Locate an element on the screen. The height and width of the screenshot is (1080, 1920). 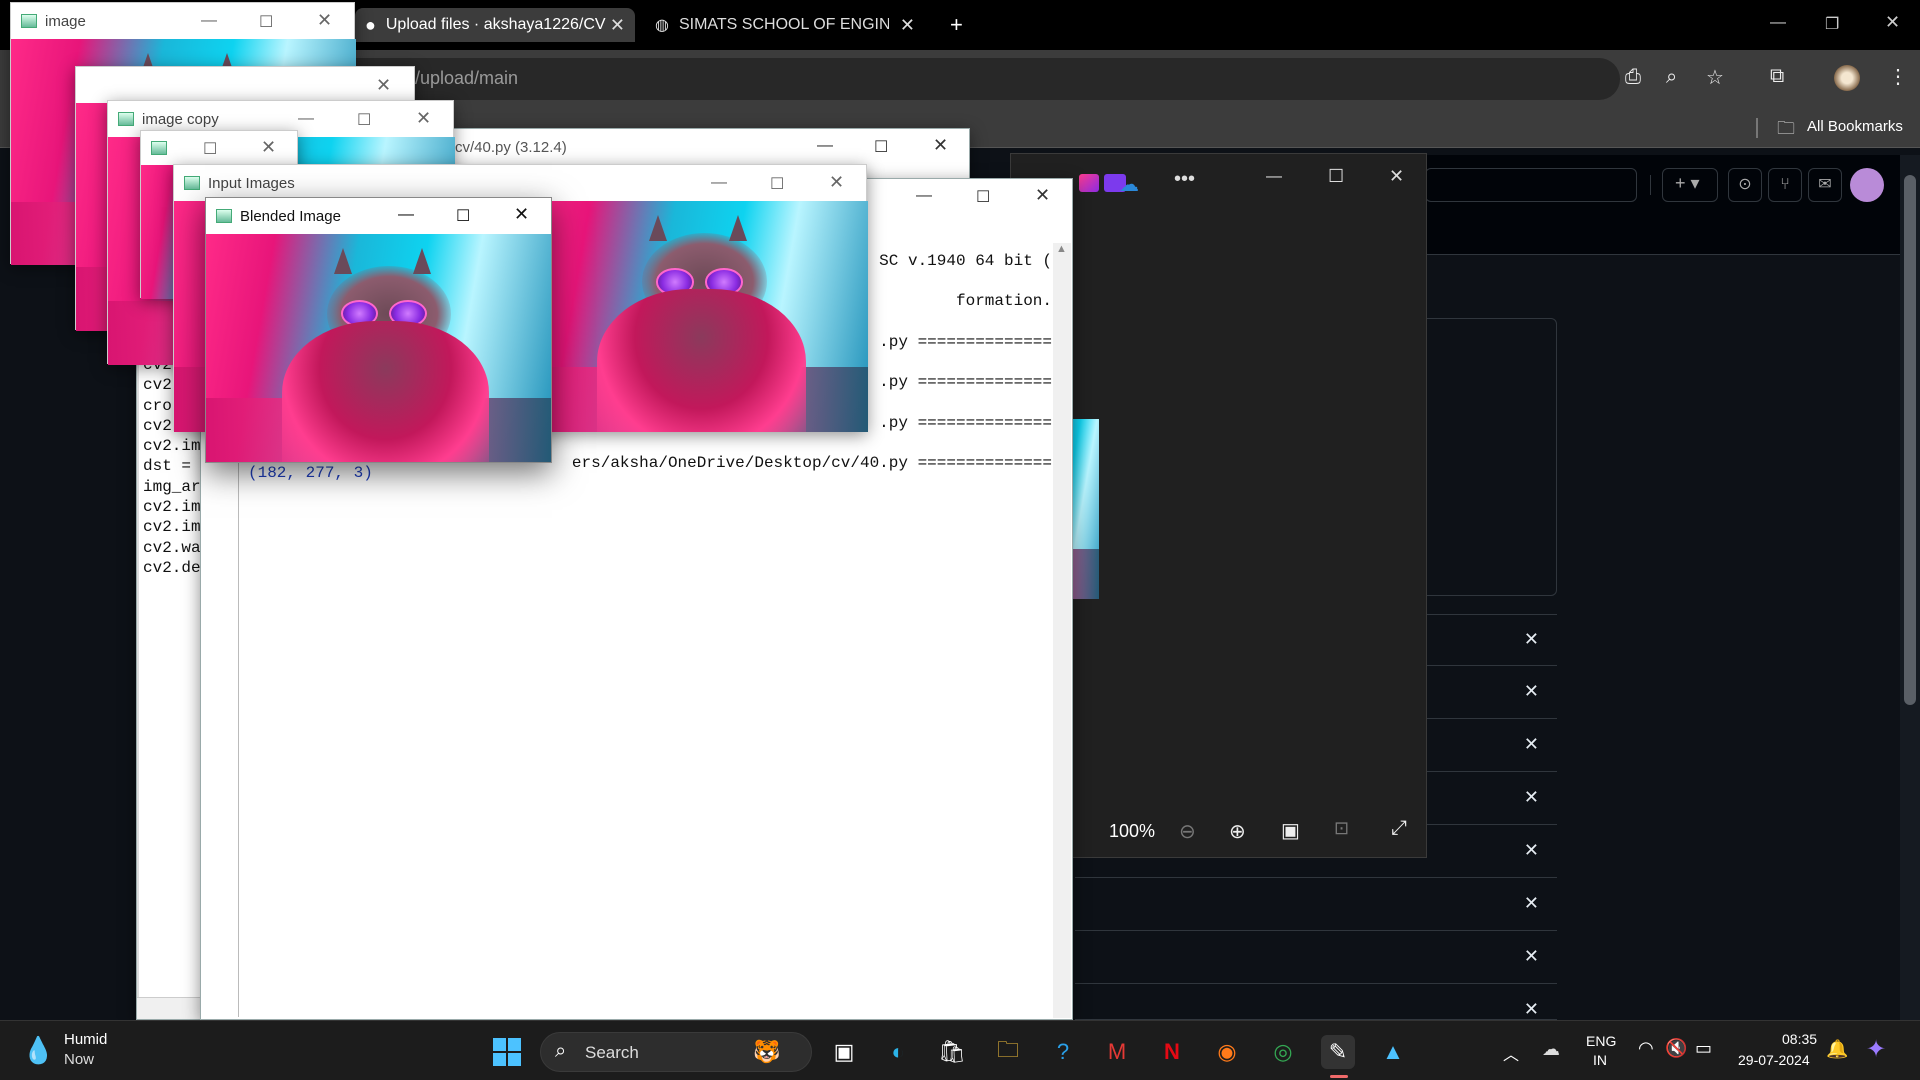
star-icon: ☆ is located at coordinates (1715, 77).